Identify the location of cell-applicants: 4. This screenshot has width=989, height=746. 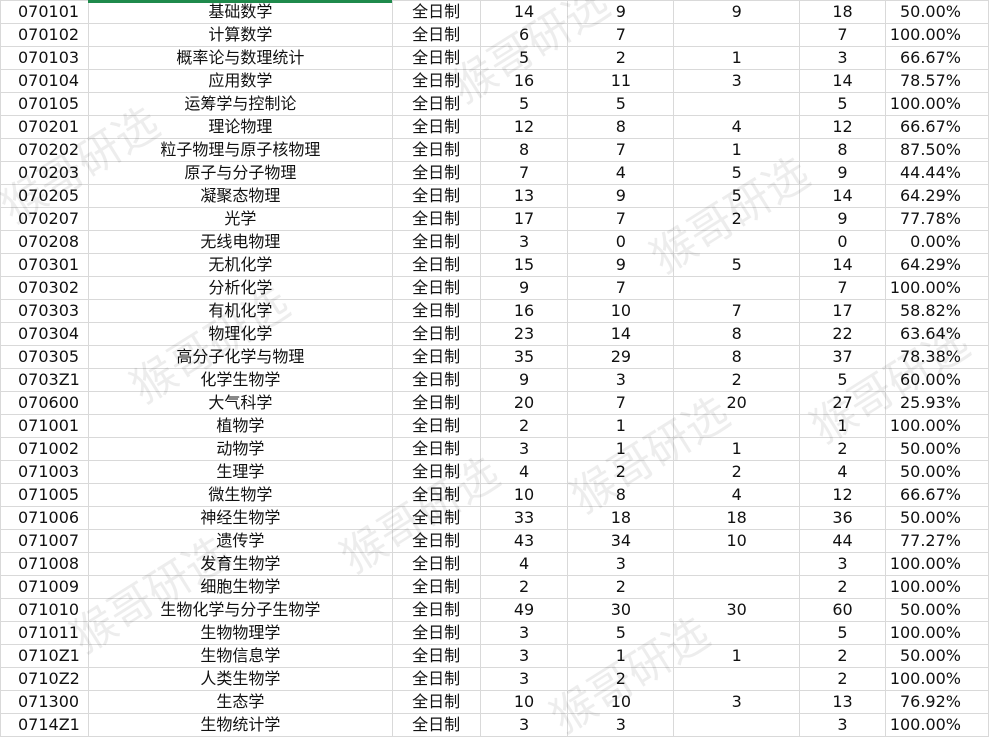
(524, 472).